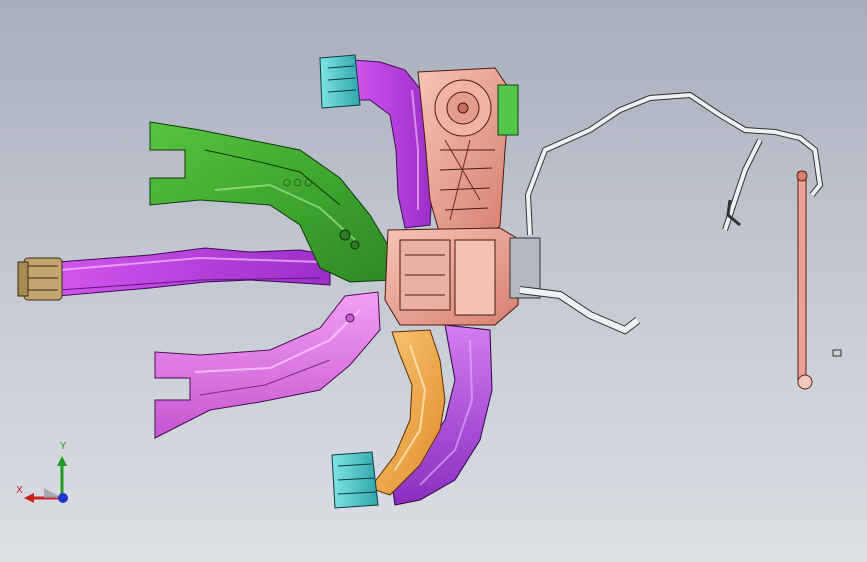  Describe the element at coordinates (46, 479) in the screenshot. I see `triad-axes` at that location.